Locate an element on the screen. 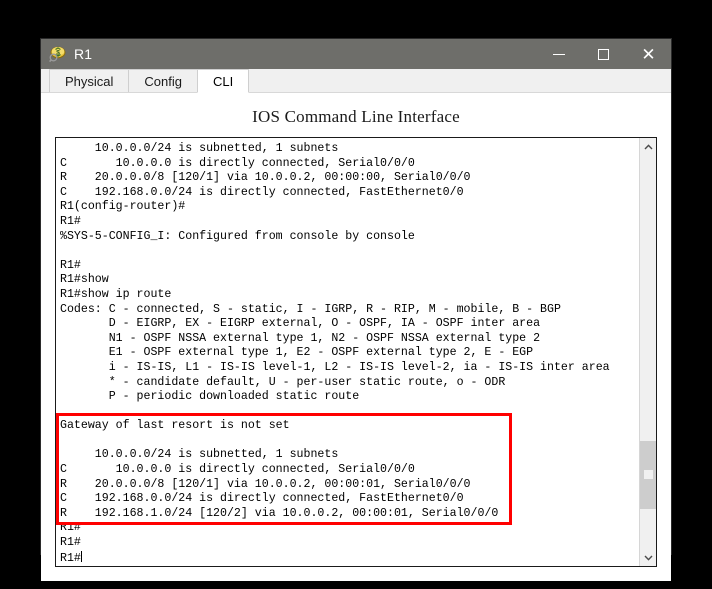 This screenshot has height=589, width=712. close-icon: ✕ is located at coordinates (648, 54).